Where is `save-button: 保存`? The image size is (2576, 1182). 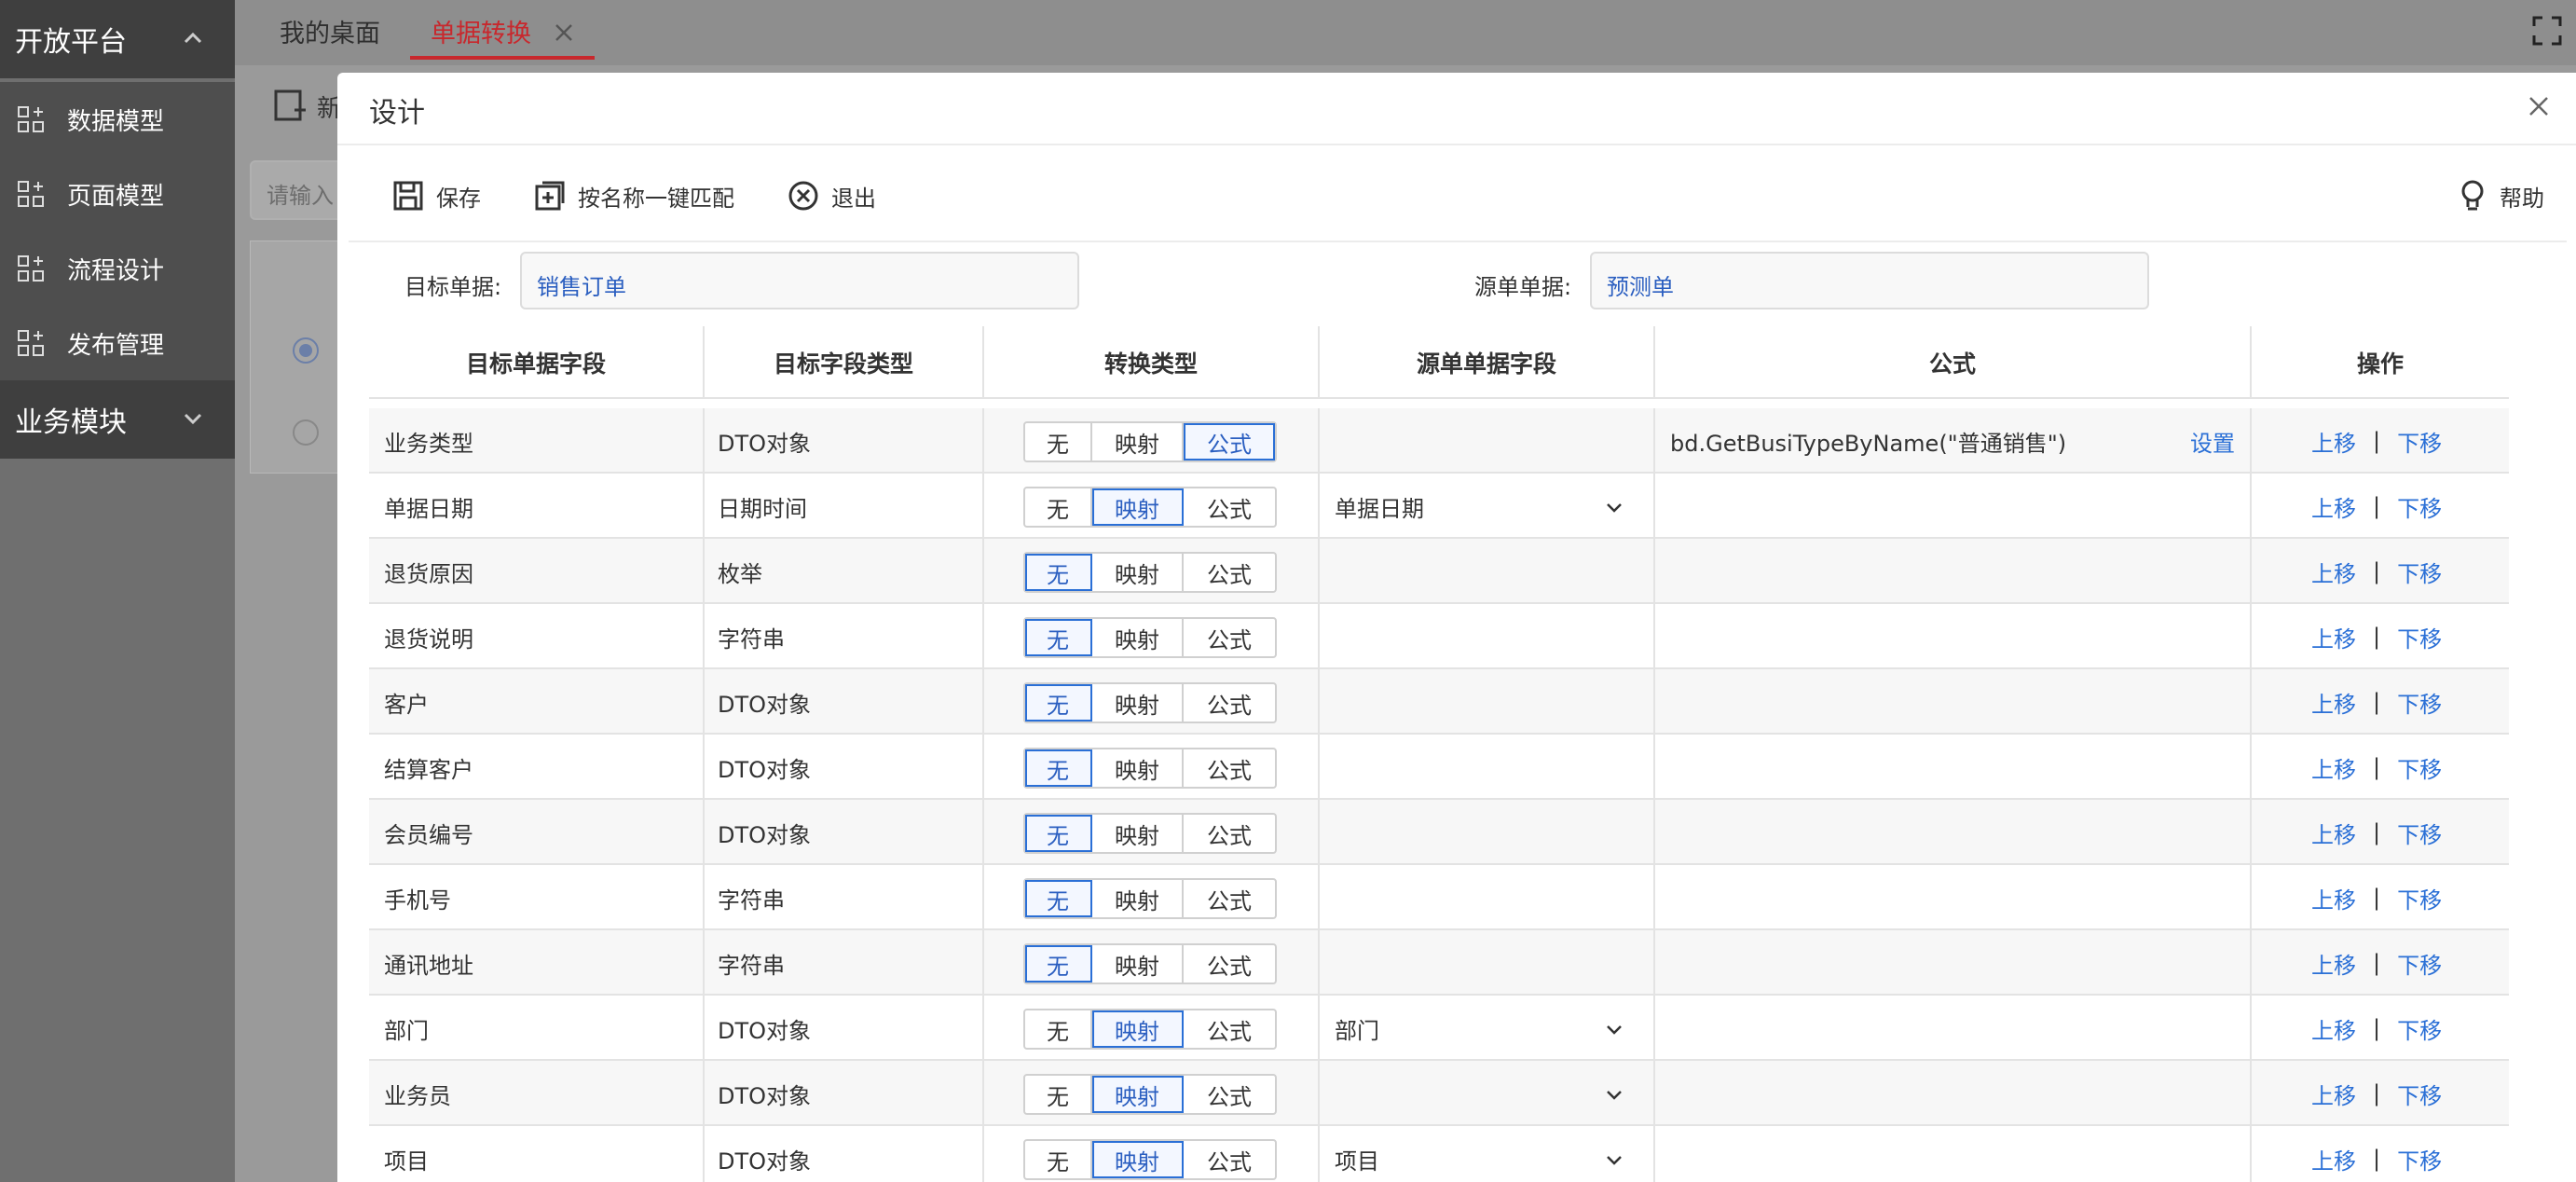 save-button: 保存 is located at coordinates (436, 196).